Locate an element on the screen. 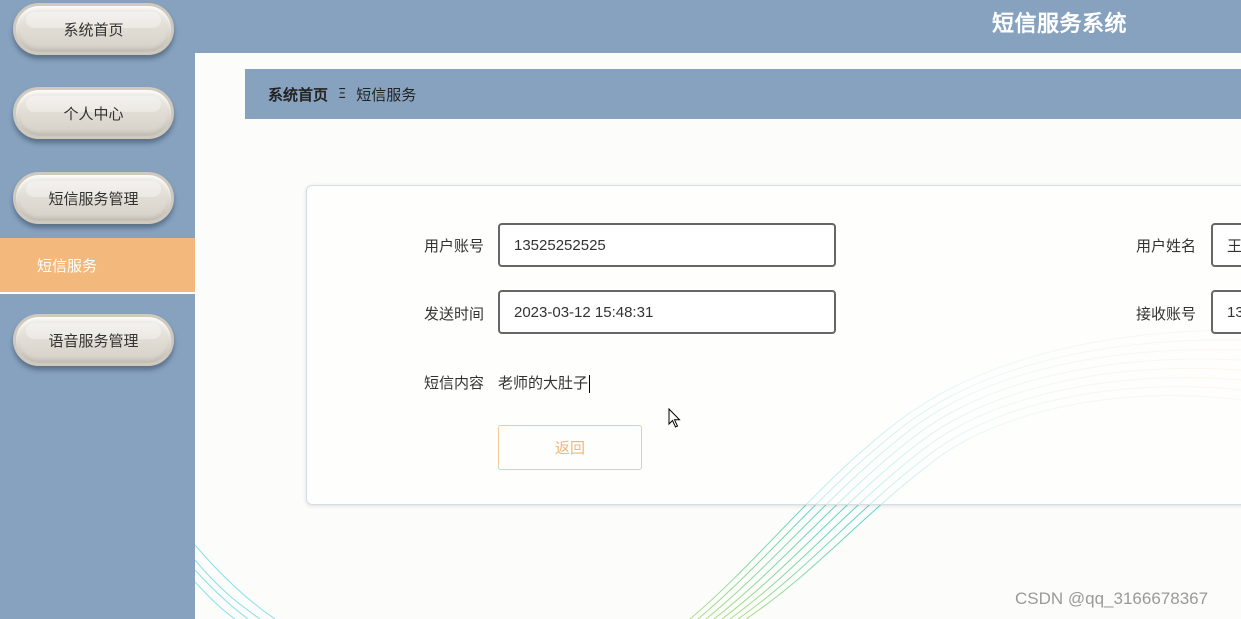  sidebar-item-label: 系统首页 is located at coordinates (93, 29).